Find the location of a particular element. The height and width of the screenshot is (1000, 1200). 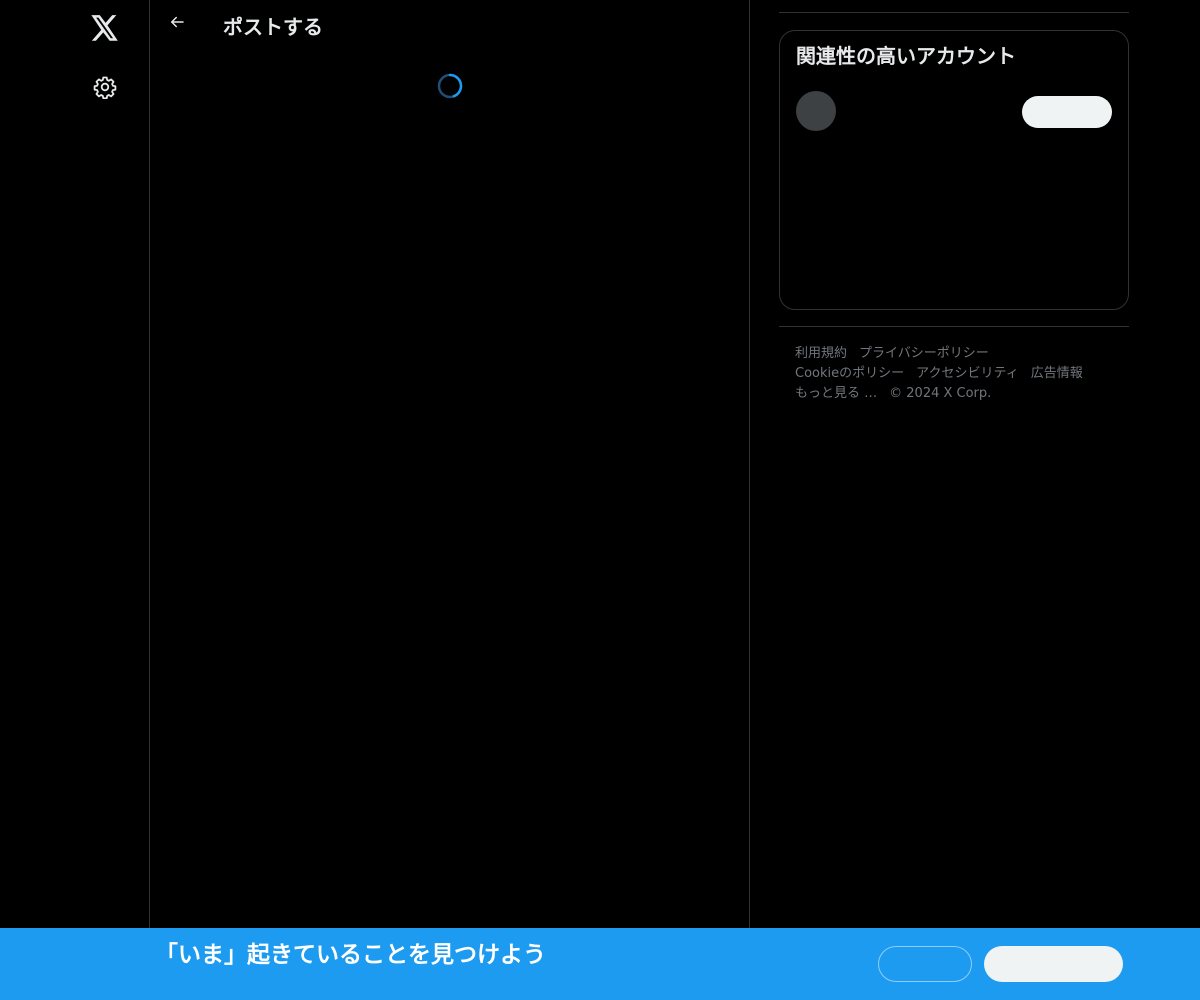

copyright: © 2024 X Corp. is located at coordinates (940, 393).